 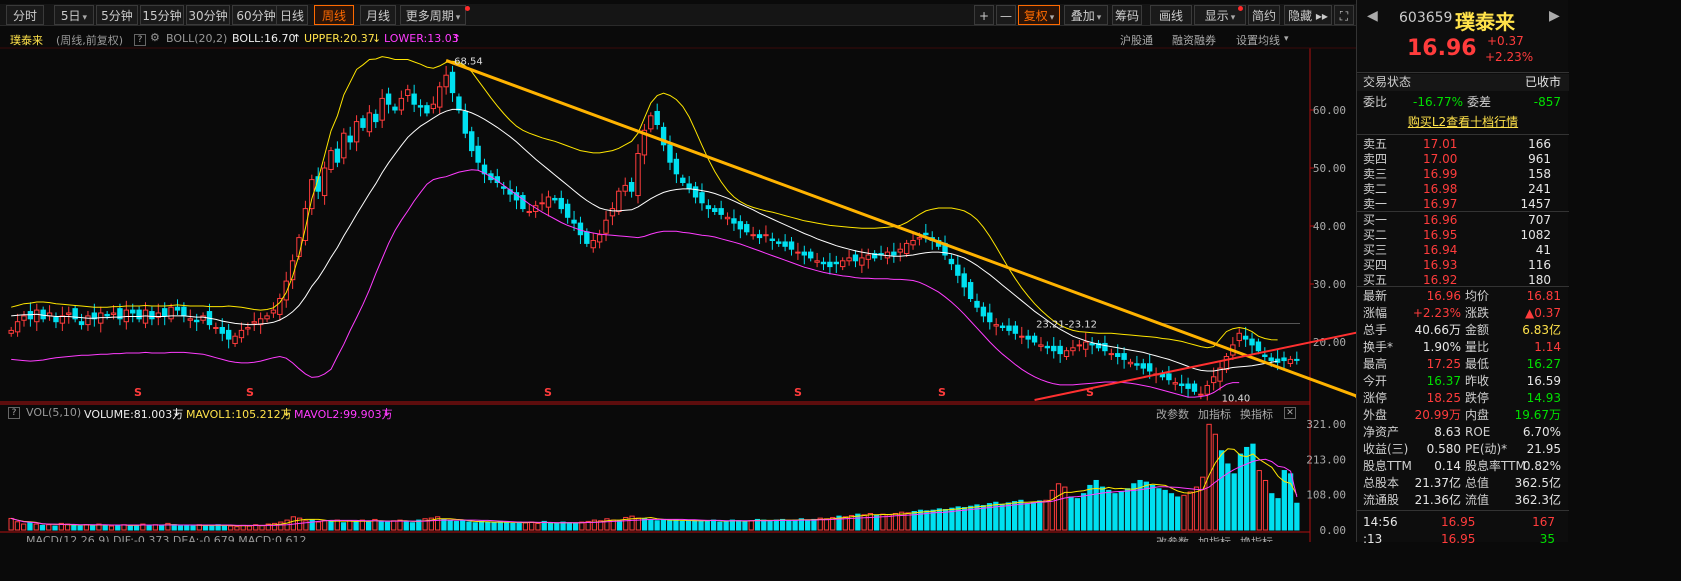 I want to click on volume-tick-label: 321.00, so click(x=1326, y=424).